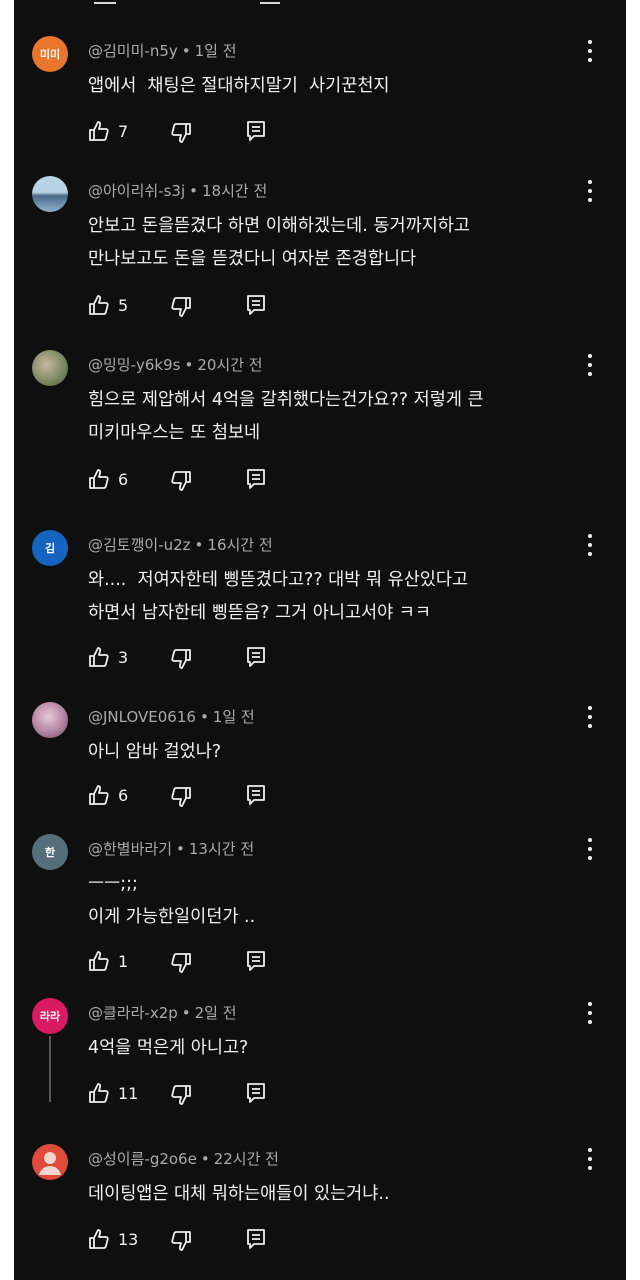 The width and height of the screenshot is (640, 1280). I want to click on comment-meta: @JNLOVE0616 • 1일 전, so click(171, 717).